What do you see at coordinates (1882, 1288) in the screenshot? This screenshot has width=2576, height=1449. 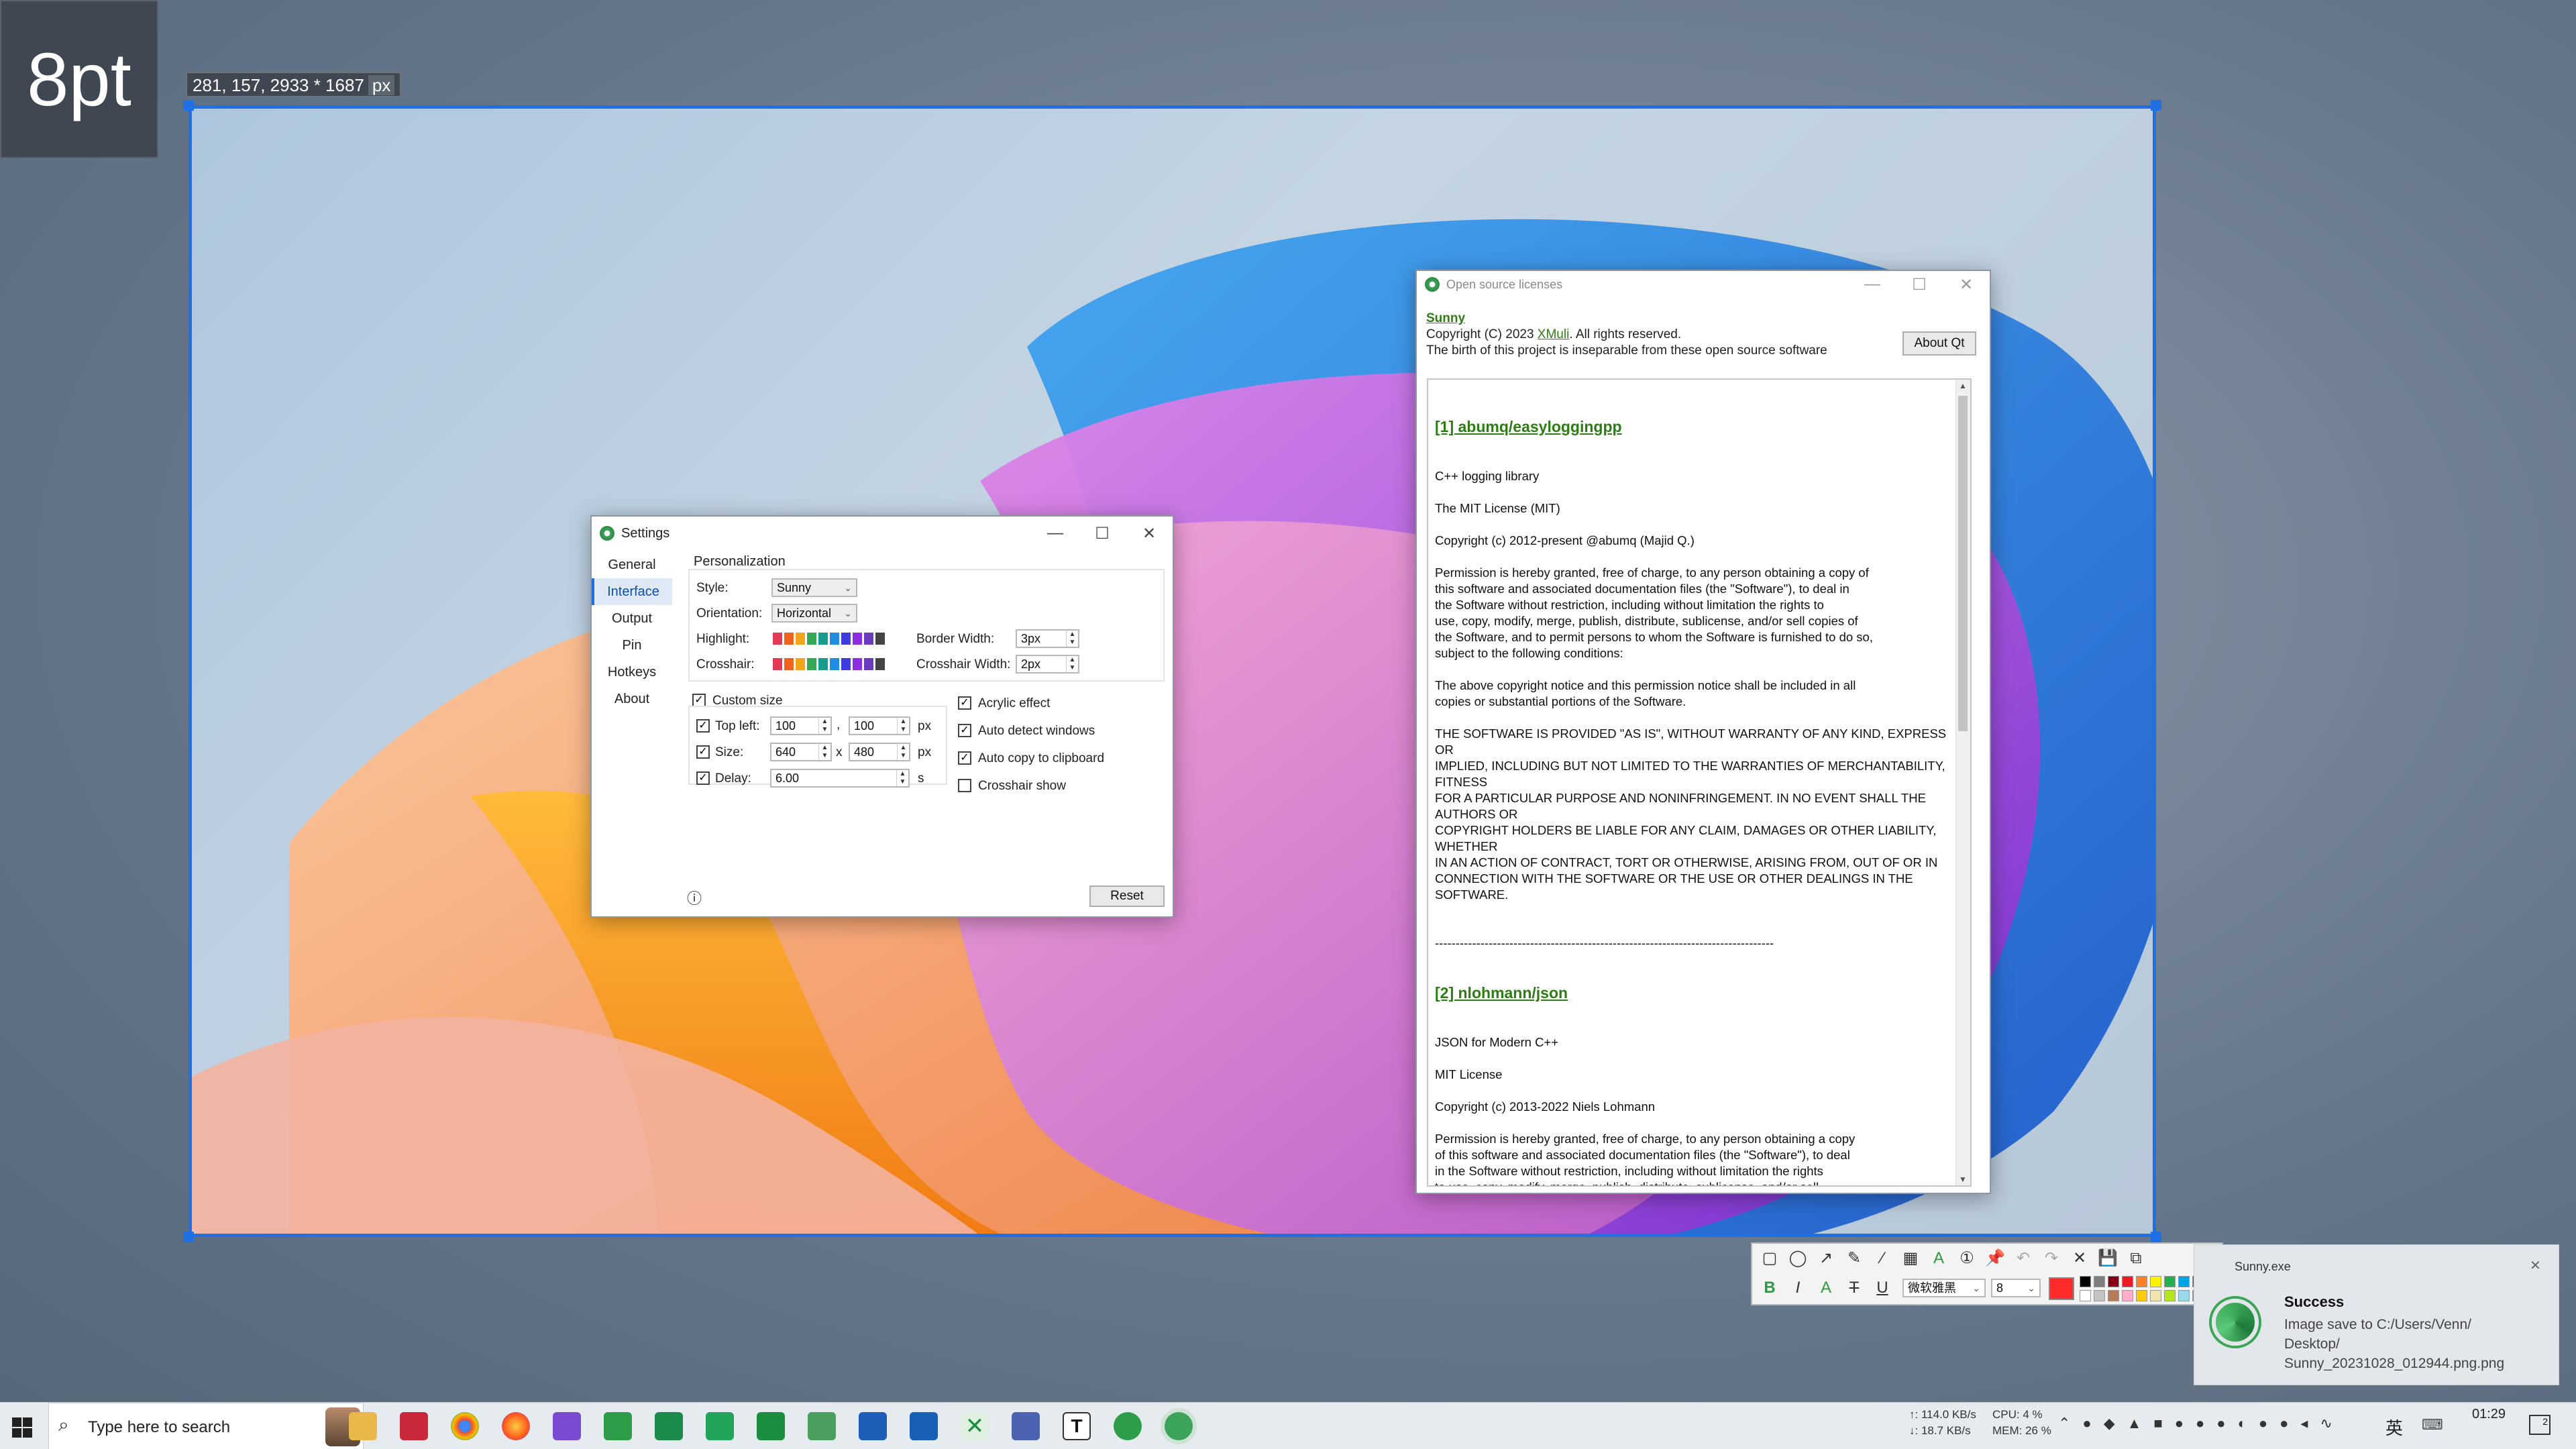 I see `underline-icon: U` at bounding box center [1882, 1288].